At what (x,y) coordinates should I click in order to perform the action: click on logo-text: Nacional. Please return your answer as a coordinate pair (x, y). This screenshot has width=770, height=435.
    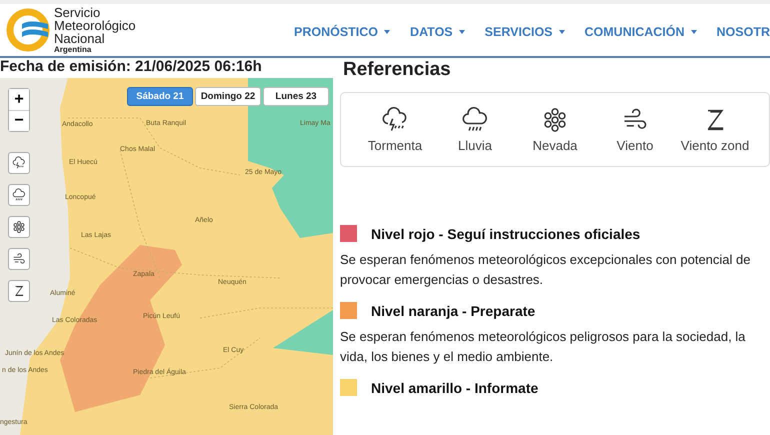
    Looking at the image, I should click on (79, 38).